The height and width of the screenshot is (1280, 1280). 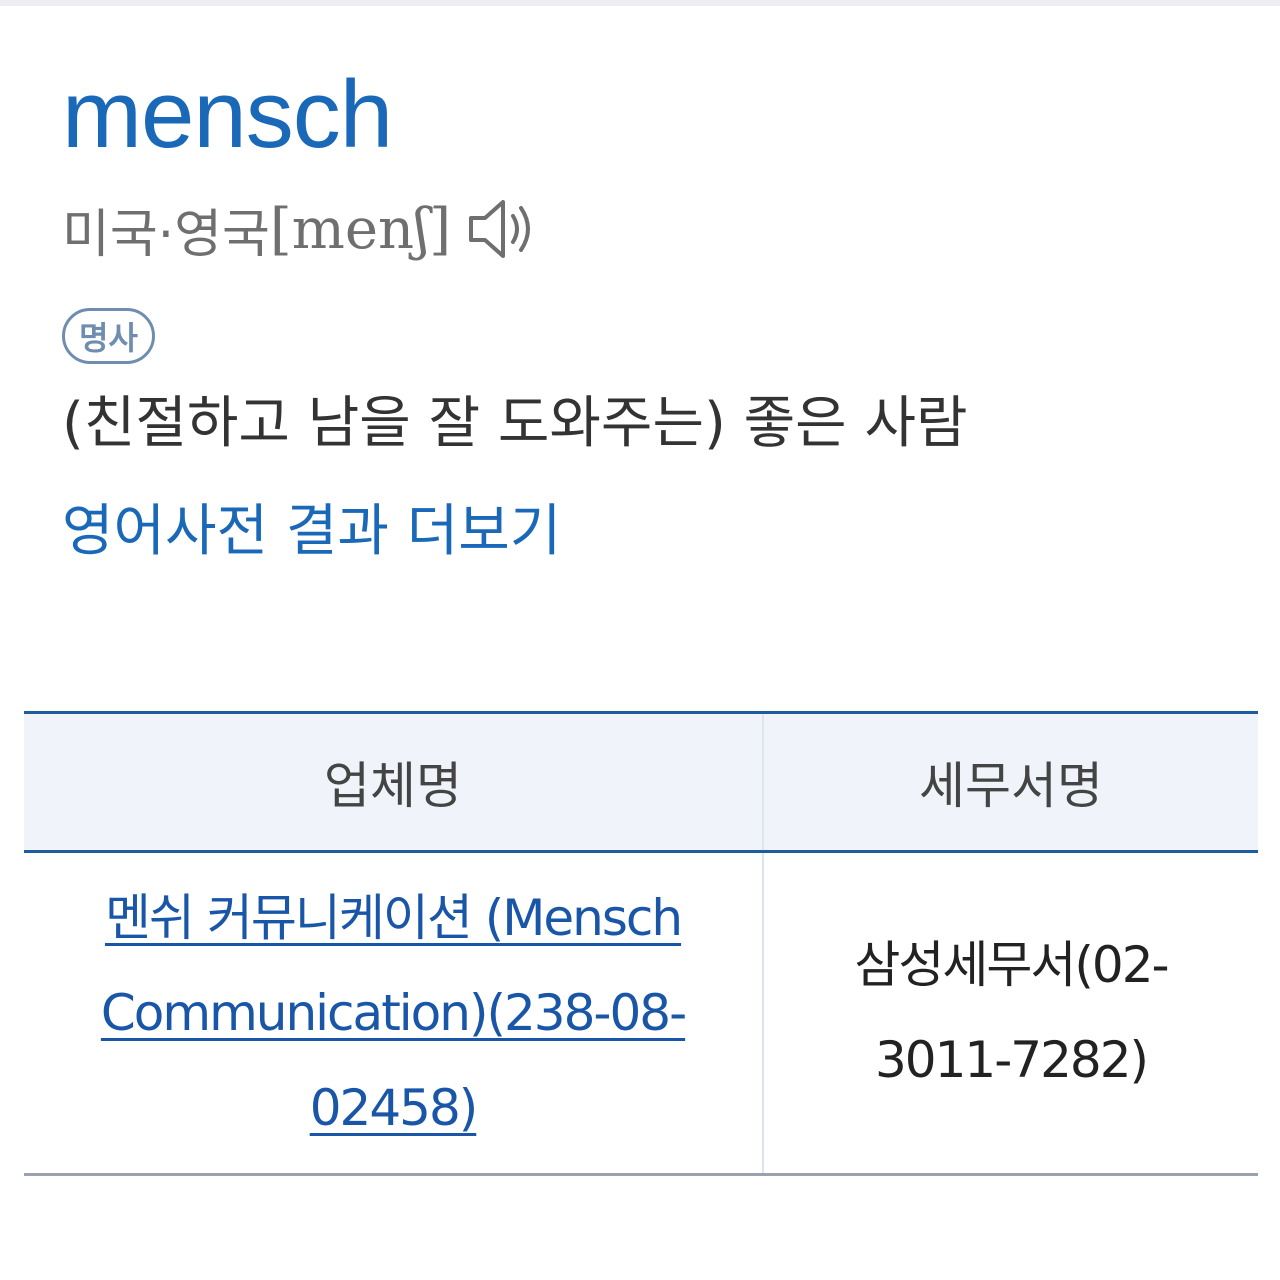 I want to click on tax-office-cell: 삼성세무서(02-3011-7282), so click(x=1010, y=1013).